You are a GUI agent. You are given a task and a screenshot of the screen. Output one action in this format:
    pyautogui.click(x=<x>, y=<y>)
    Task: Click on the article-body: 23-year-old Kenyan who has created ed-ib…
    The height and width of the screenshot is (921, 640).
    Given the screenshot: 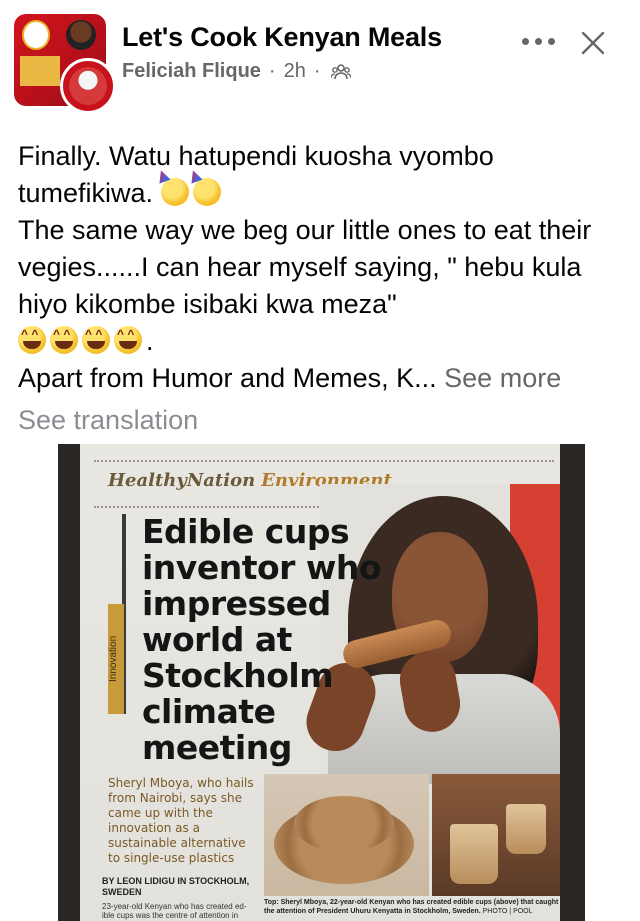 What is the action you would take?
    pyautogui.click(x=174, y=911)
    